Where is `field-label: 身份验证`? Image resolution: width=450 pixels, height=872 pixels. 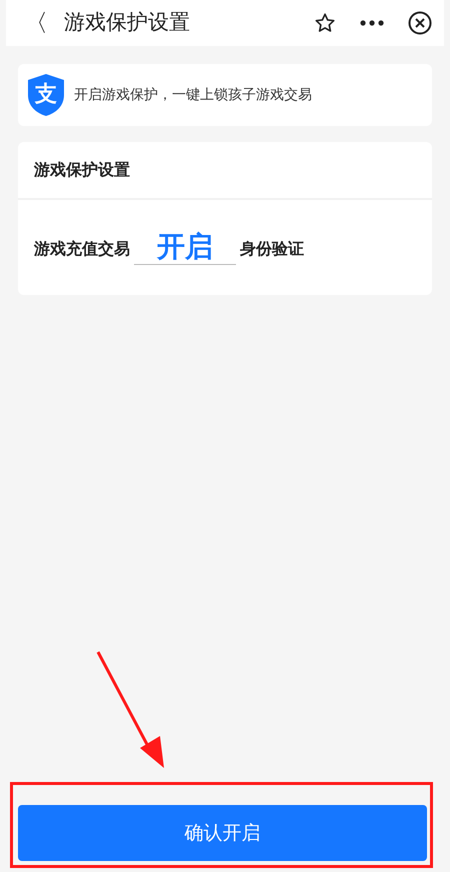
field-label: 身份验证 is located at coordinates (272, 249).